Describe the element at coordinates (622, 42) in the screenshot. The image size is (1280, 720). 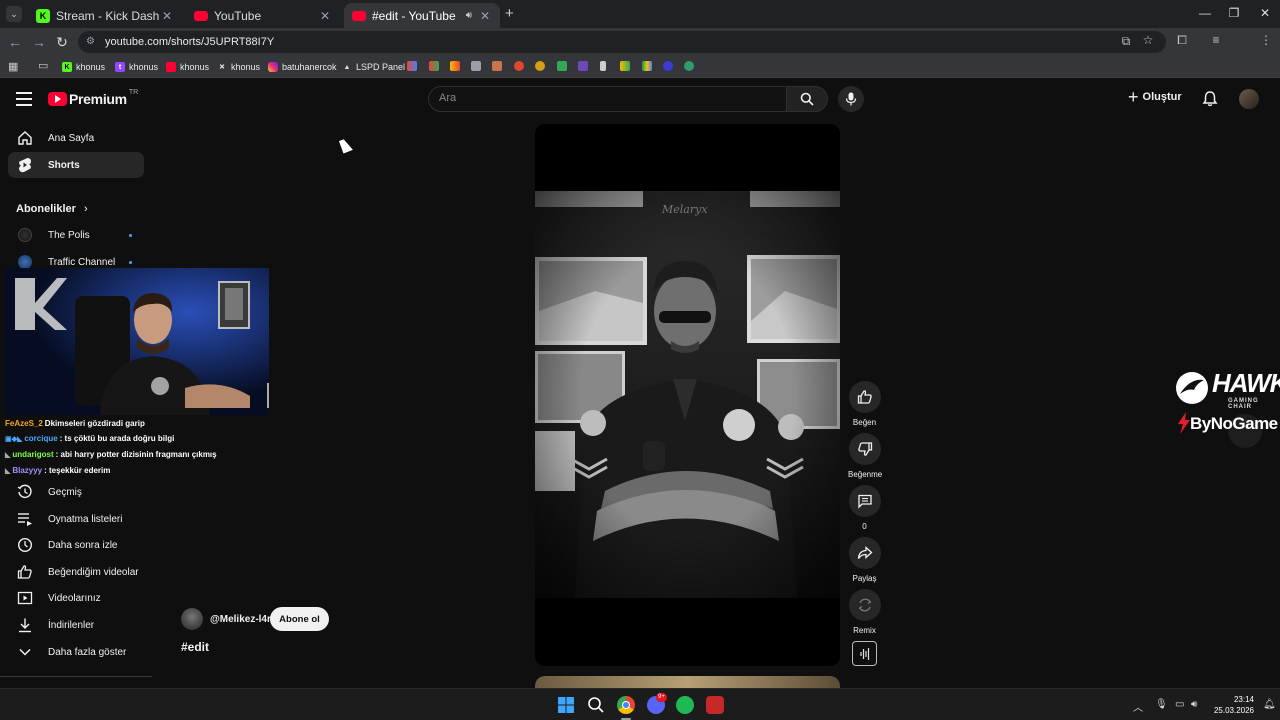
I see `address-bar: ⚙ youtube.com/shorts/J5UPRT88I7Y` at that location.